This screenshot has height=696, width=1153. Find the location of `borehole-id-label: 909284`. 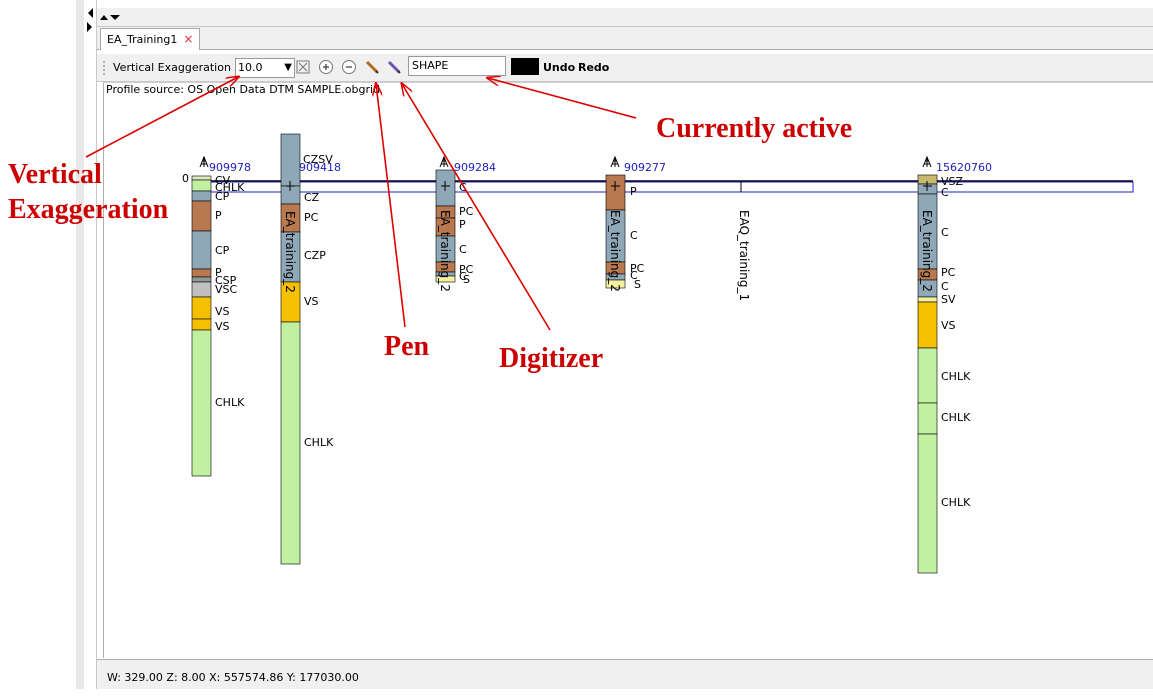

borehole-id-label: 909284 is located at coordinates (475, 167).